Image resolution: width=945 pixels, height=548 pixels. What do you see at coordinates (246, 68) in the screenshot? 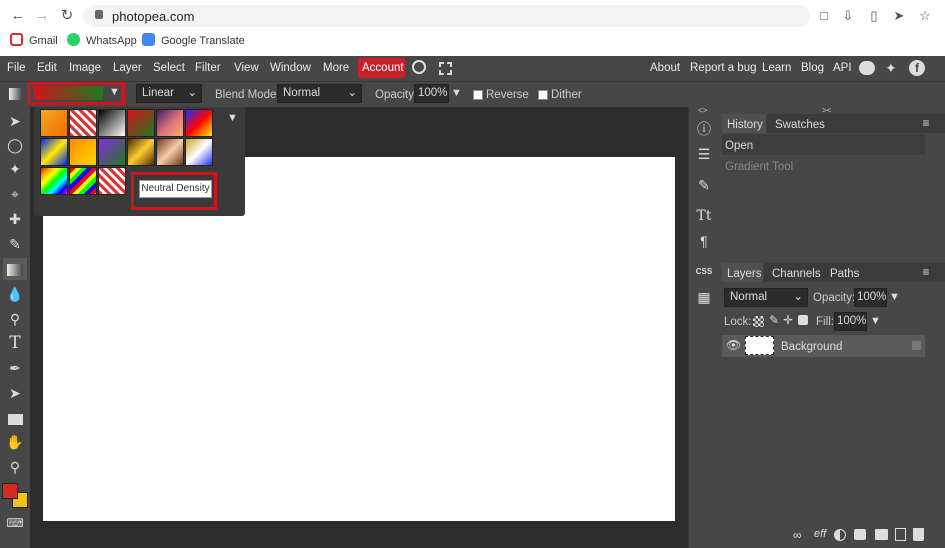
I see `menu-view: View` at bounding box center [246, 68].